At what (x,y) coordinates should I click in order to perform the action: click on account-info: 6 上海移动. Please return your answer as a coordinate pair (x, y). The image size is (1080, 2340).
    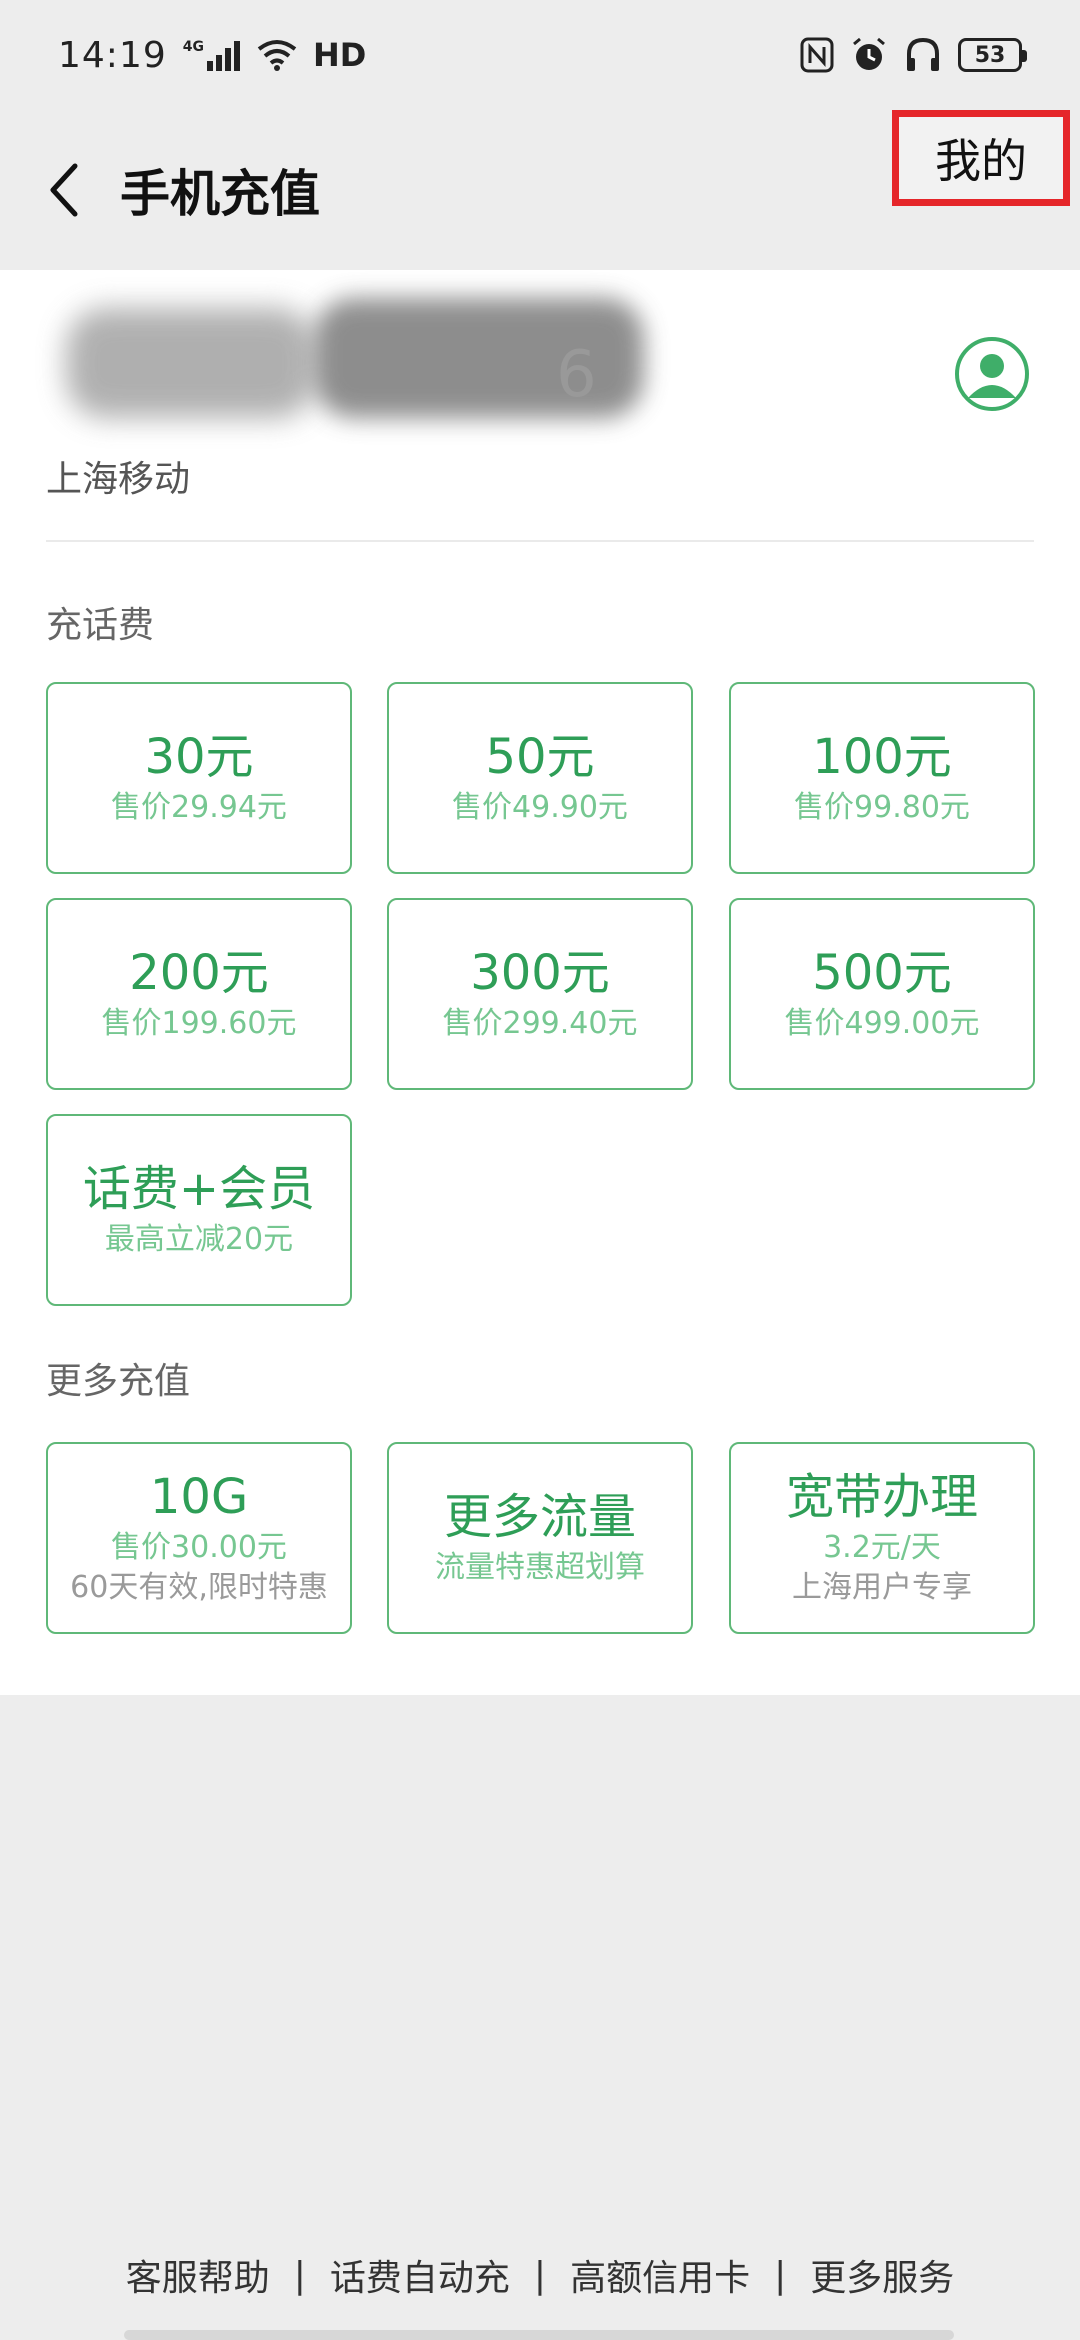
    Looking at the image, I should click on (540, 406).